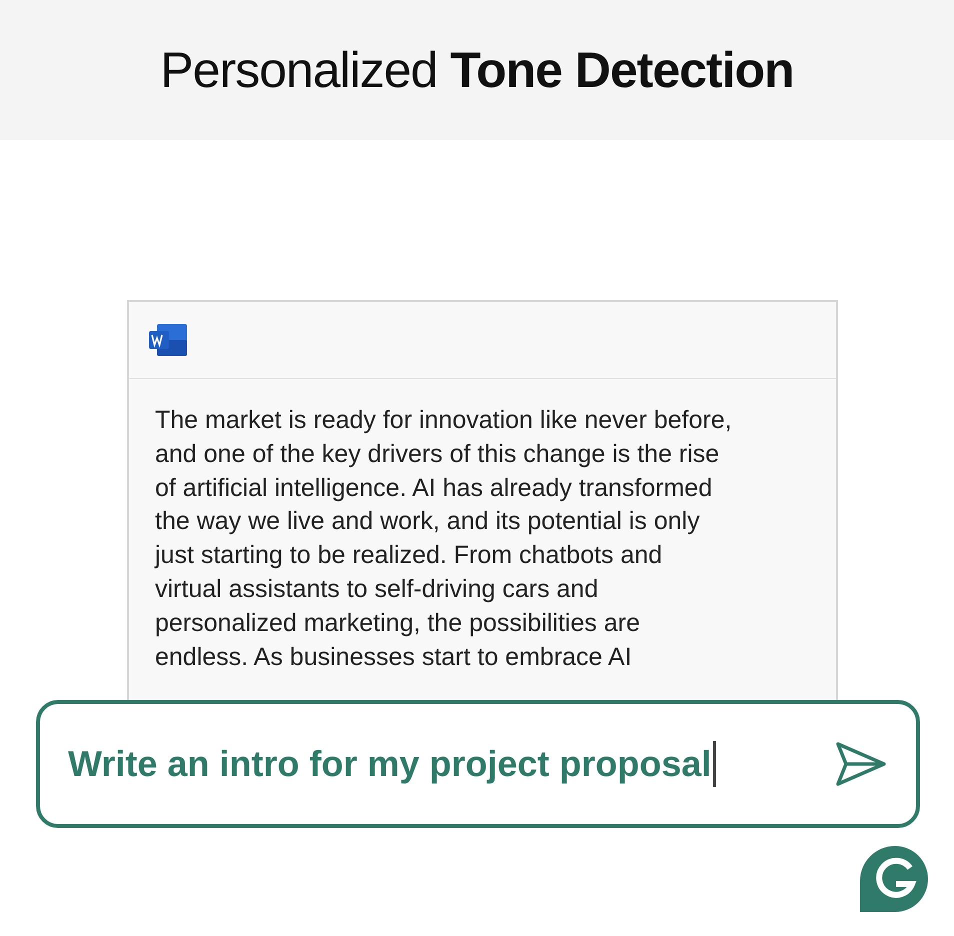 The image size is (954, 936). I want to click on prompt-field: Write an intro for my project proposal, so click(478, 764).